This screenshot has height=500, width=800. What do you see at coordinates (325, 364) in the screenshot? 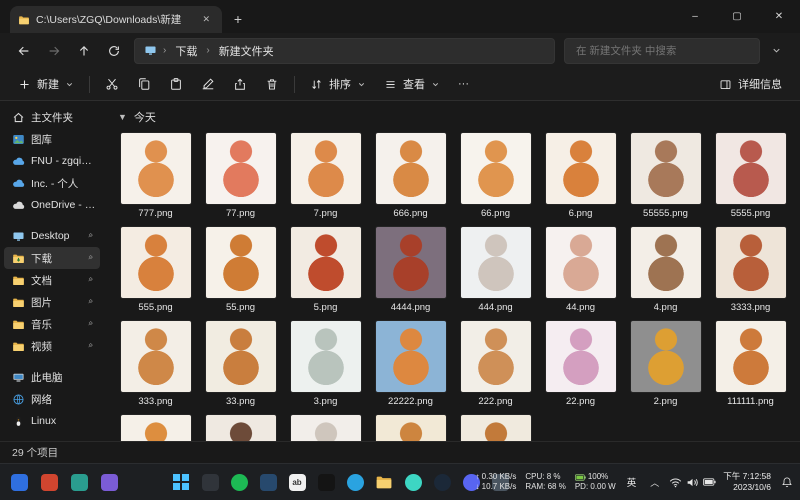
I see `file-item: 3.png` at bounding box center [325, 364].